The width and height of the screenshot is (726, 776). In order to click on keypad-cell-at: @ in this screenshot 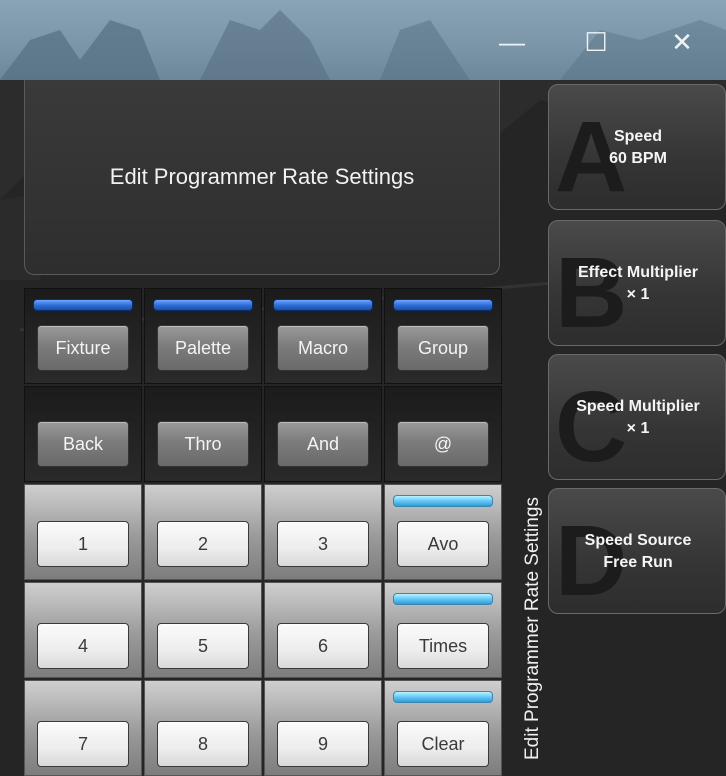, I will do `click(443, 434)`.